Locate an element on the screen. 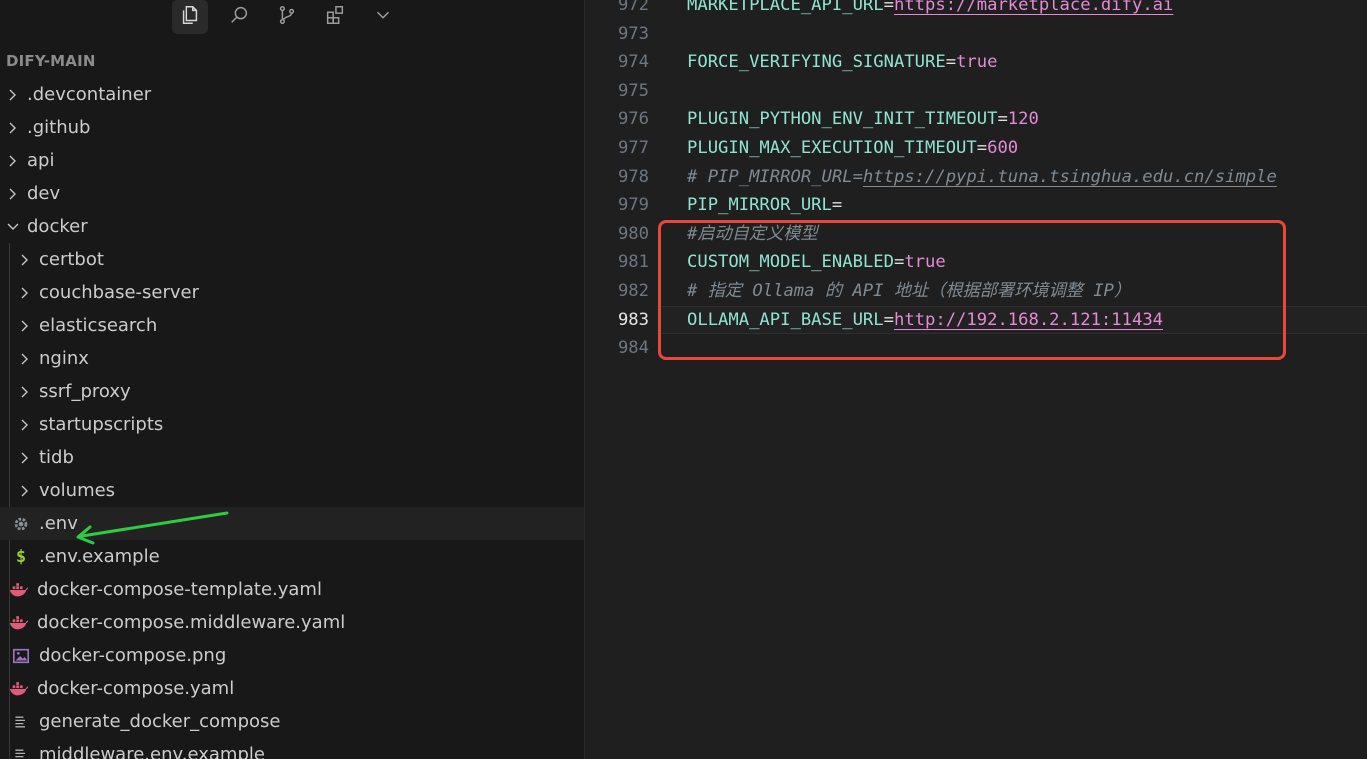 The image size is (1367, 759). chevron-down-icon is located at coordinates (13, 227).